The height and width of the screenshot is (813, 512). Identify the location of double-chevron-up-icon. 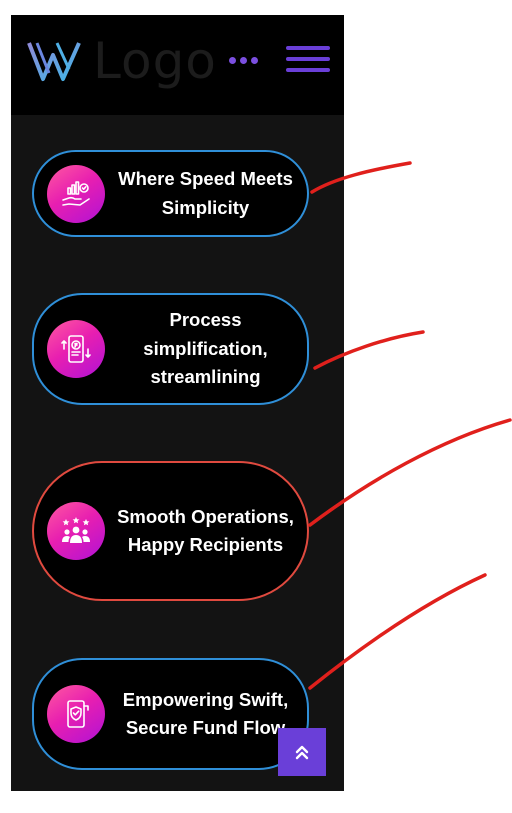
(302, 752).